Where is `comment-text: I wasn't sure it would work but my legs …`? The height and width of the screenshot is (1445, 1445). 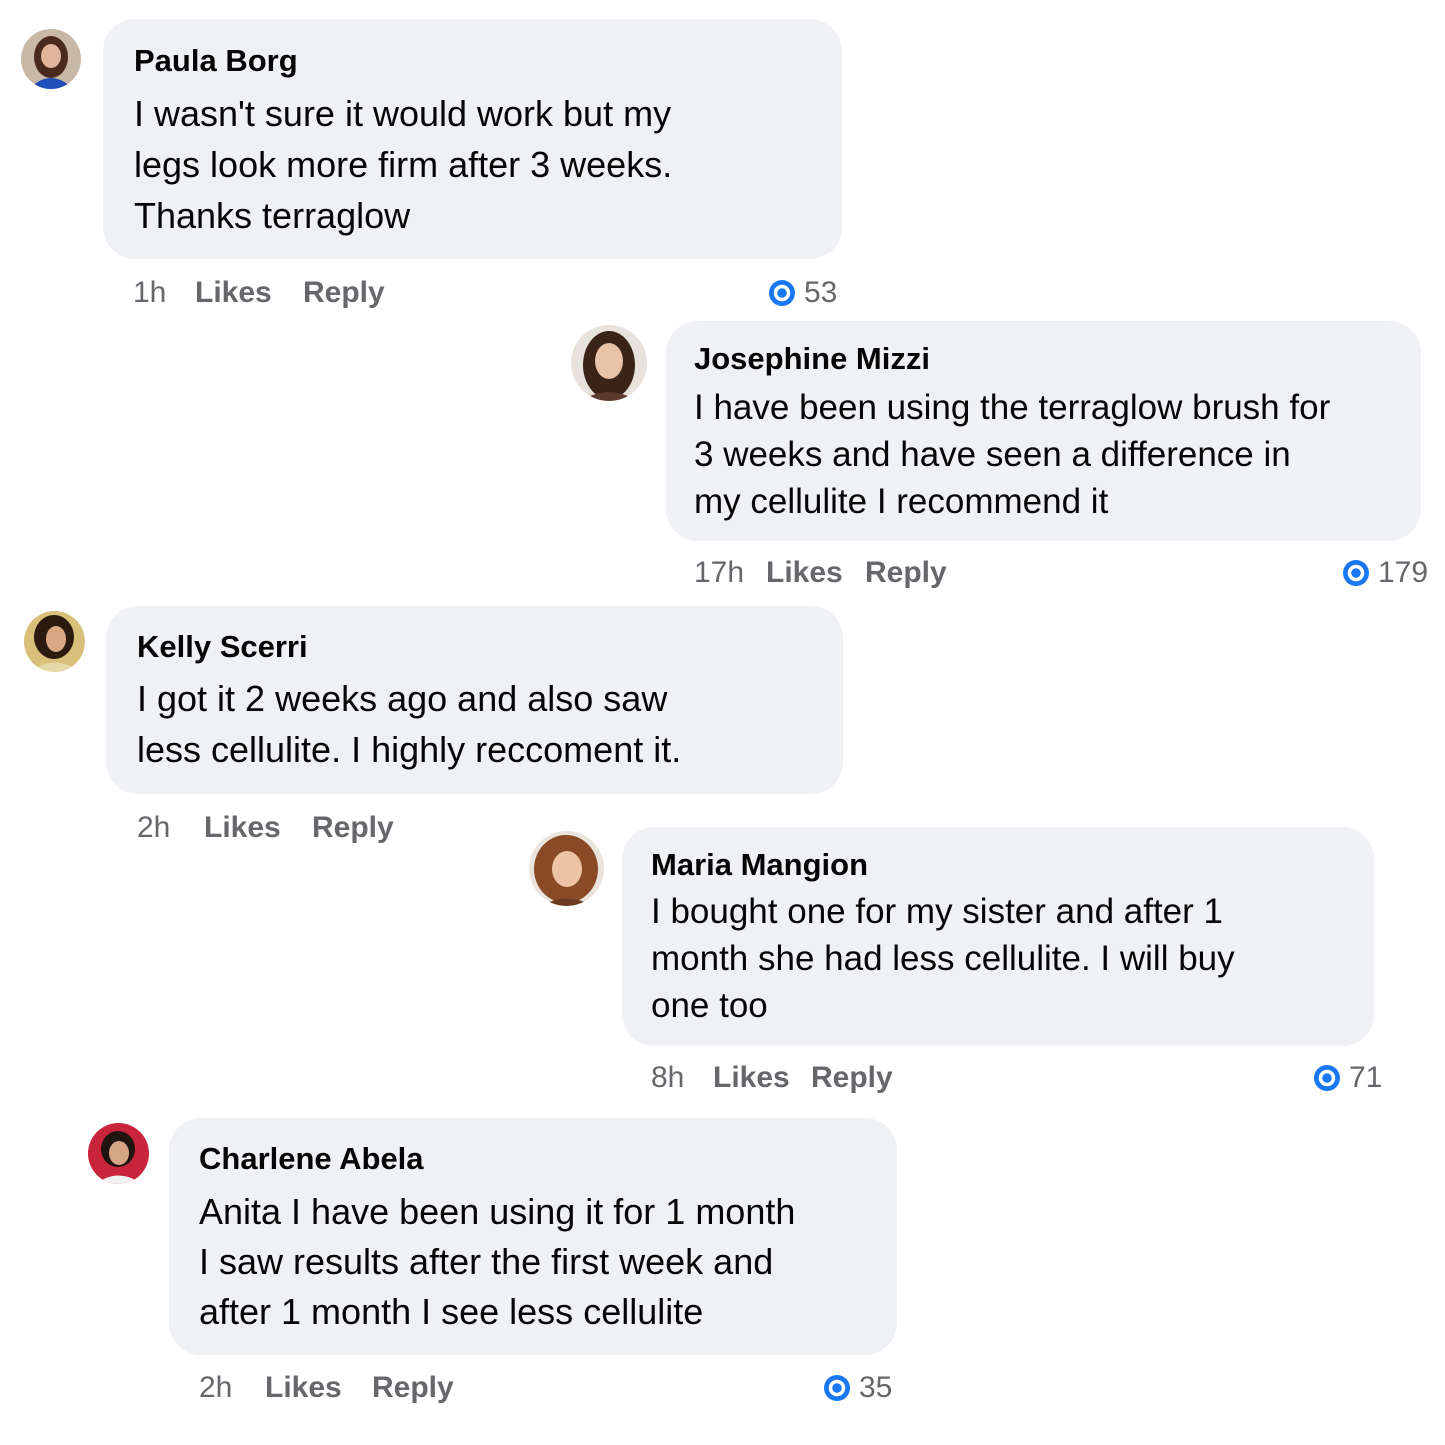 comment-text: I wasn't sure it would work but my legs … is located at coordinates (403, 164).